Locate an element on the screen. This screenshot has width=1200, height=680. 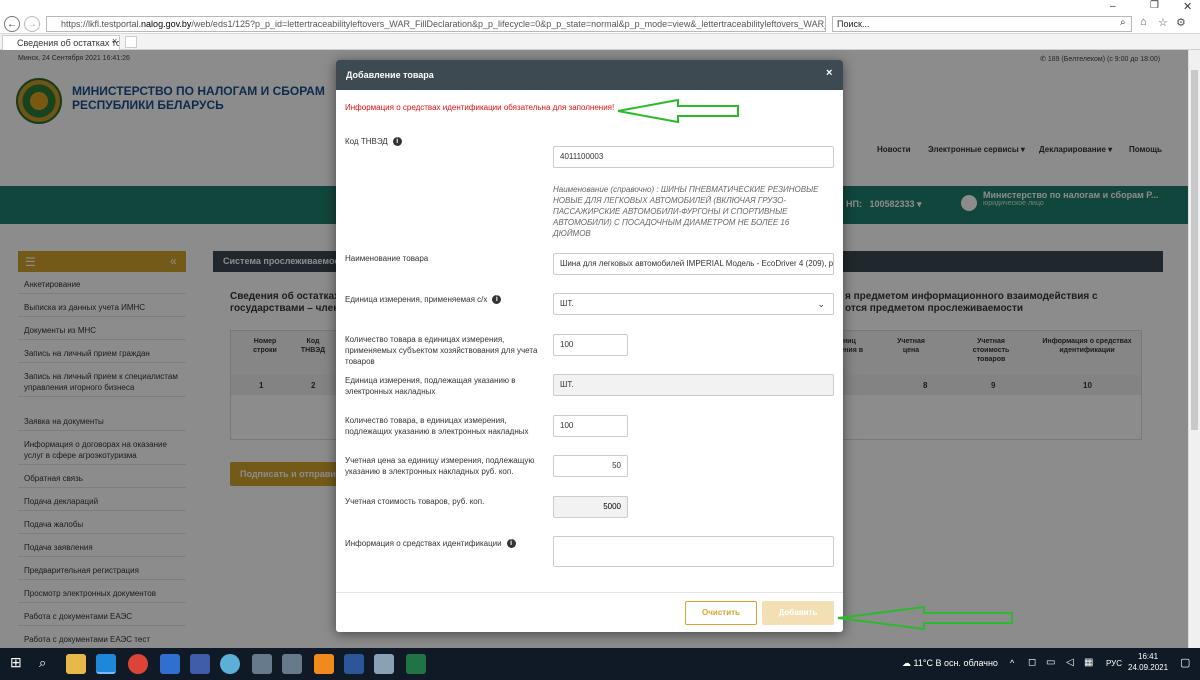
cloud-icon: ☁ is located at coordinates (906, 663).